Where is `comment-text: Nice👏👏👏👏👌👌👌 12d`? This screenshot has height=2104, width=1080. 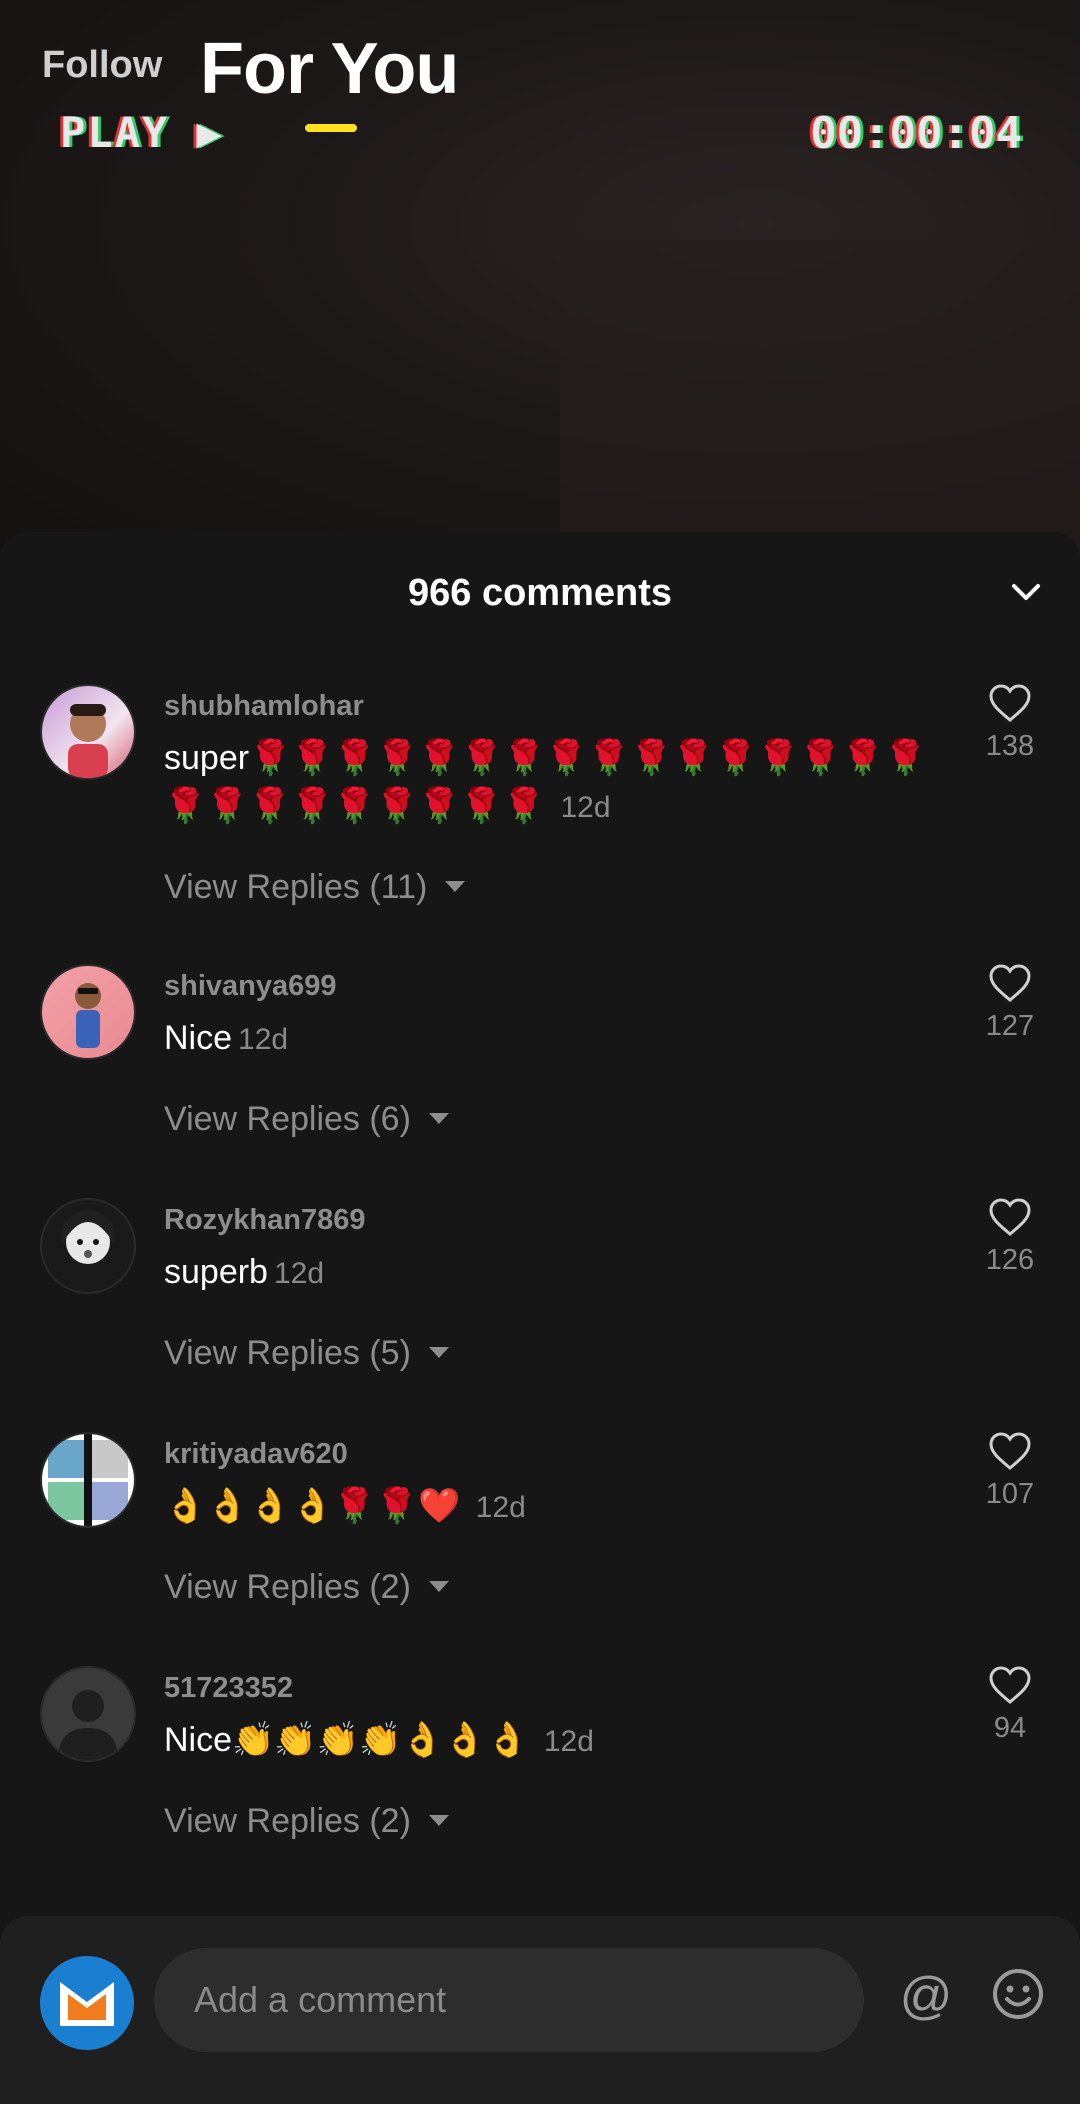 comment-text: Nice👏👏👏👏👌👌👌 12d is located at coordinates (549, 1741).